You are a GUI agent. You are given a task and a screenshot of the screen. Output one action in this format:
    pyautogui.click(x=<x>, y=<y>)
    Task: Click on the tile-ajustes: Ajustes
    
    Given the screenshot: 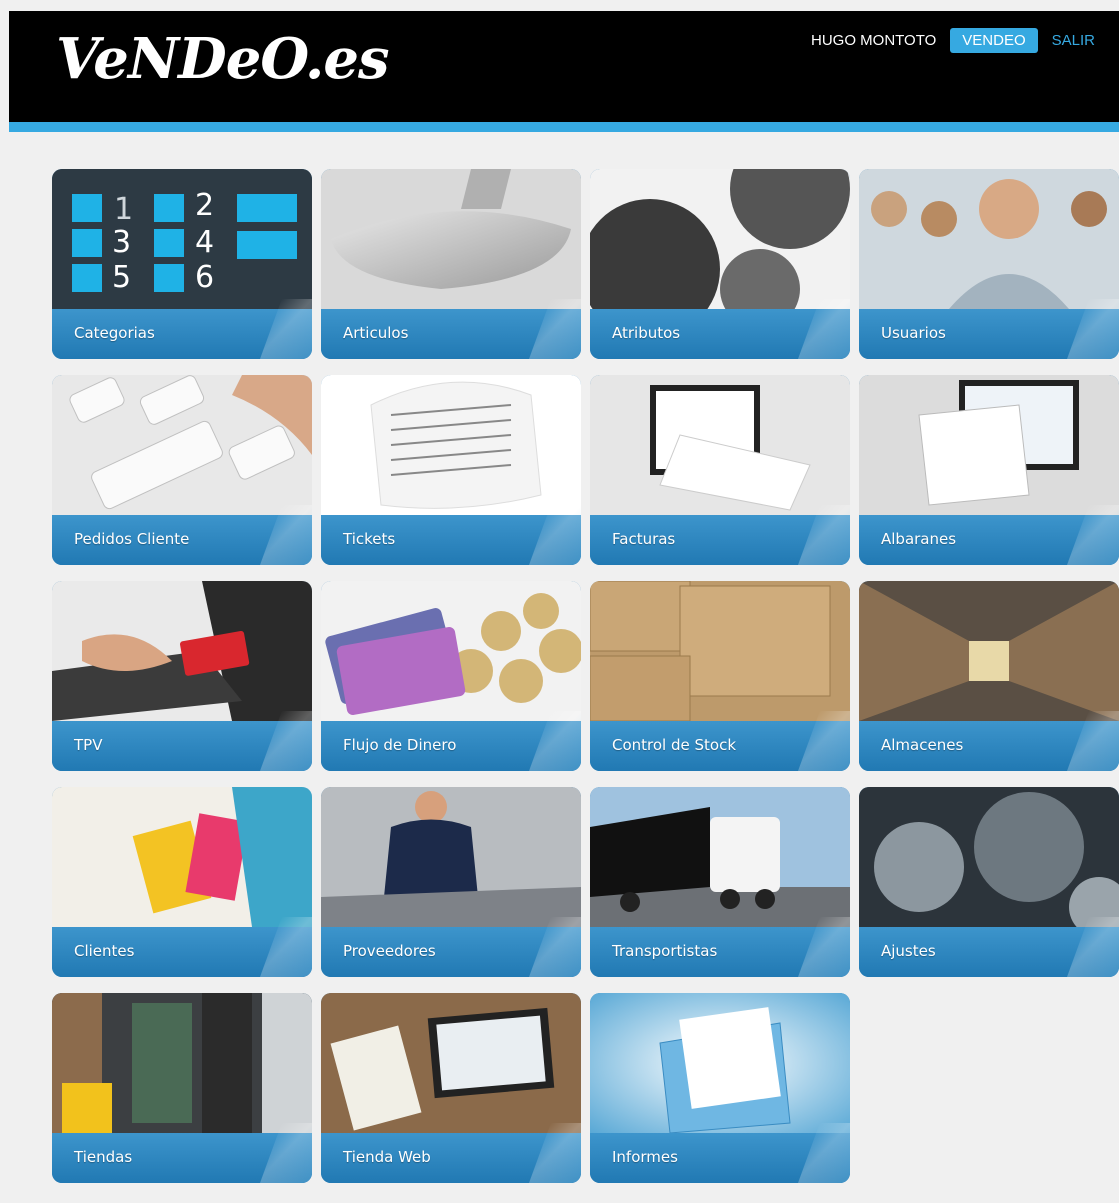 What is the action you would take?
    pyautogui.click(x=989, y=882)
    